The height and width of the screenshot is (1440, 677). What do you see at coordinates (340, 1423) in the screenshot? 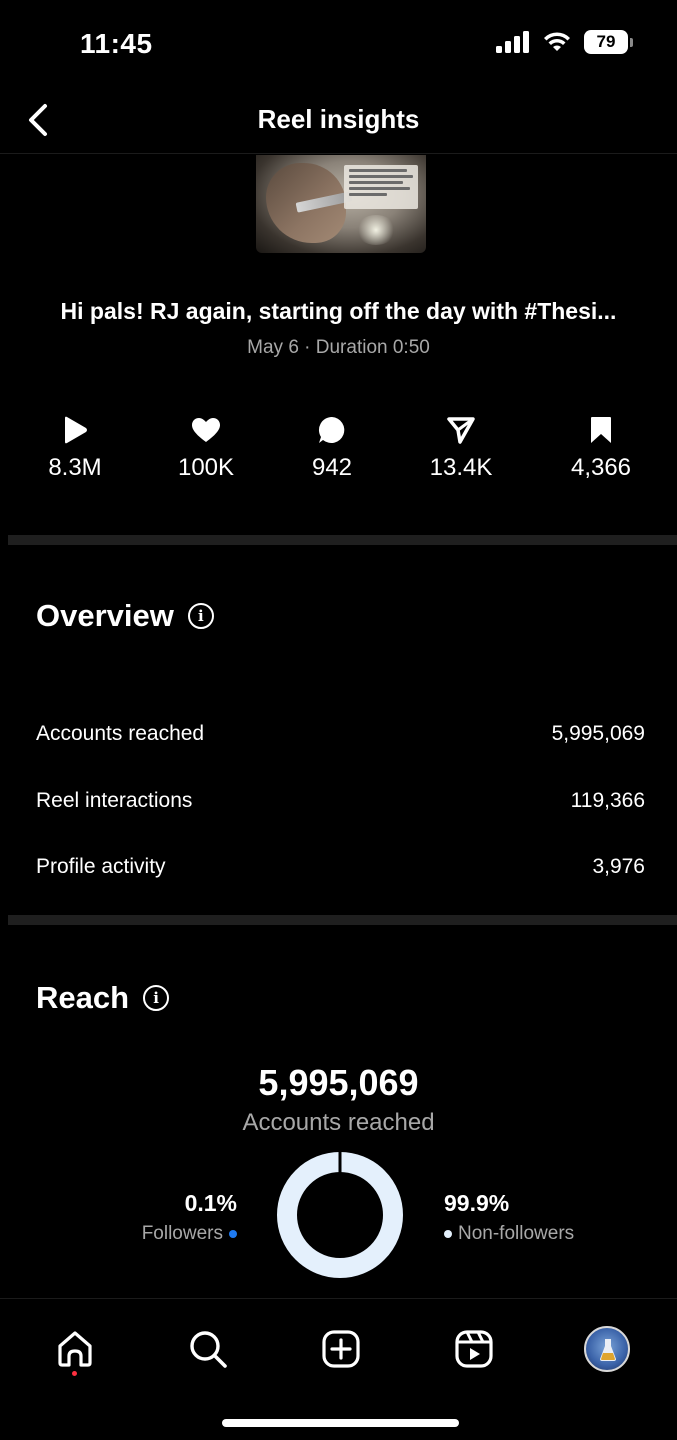
I see `home-indicator` at bounding box center [340, 1423].